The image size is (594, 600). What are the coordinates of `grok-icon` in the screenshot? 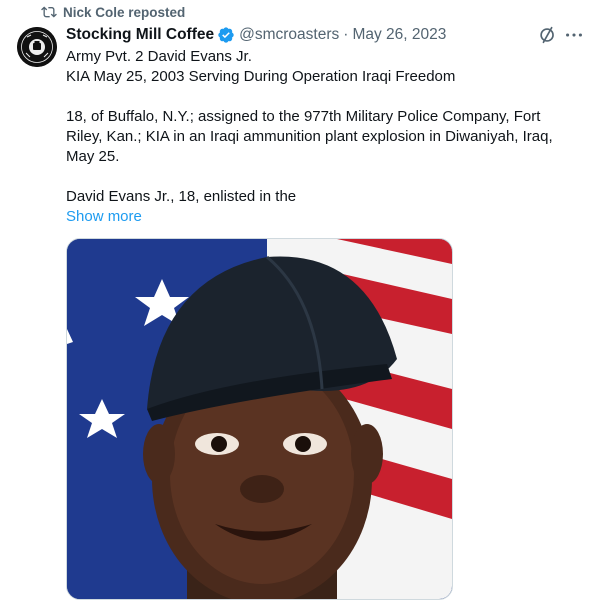 It's located at (548, 35).